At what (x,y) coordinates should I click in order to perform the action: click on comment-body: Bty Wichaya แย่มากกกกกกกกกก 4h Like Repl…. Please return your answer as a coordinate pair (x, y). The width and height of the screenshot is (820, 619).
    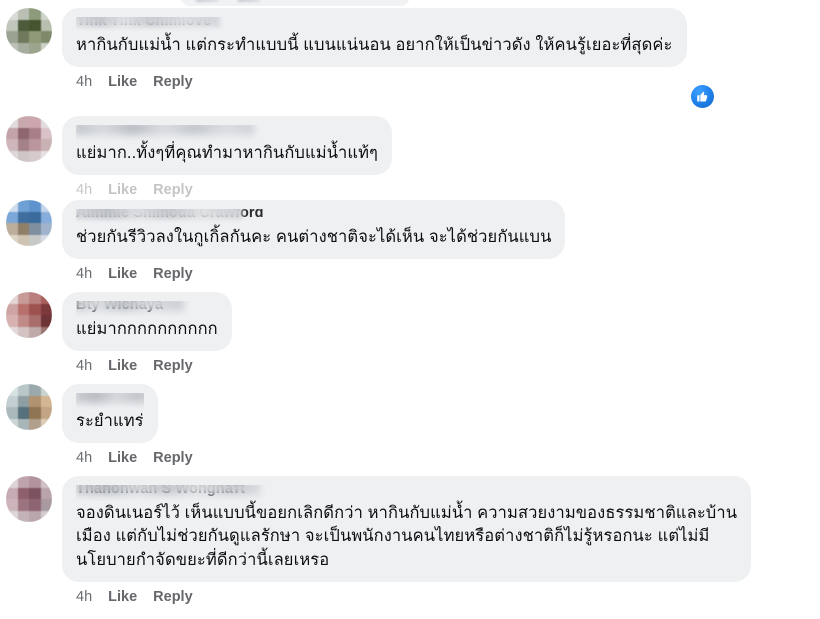
    Looking at the image, I should click on (147, 333).